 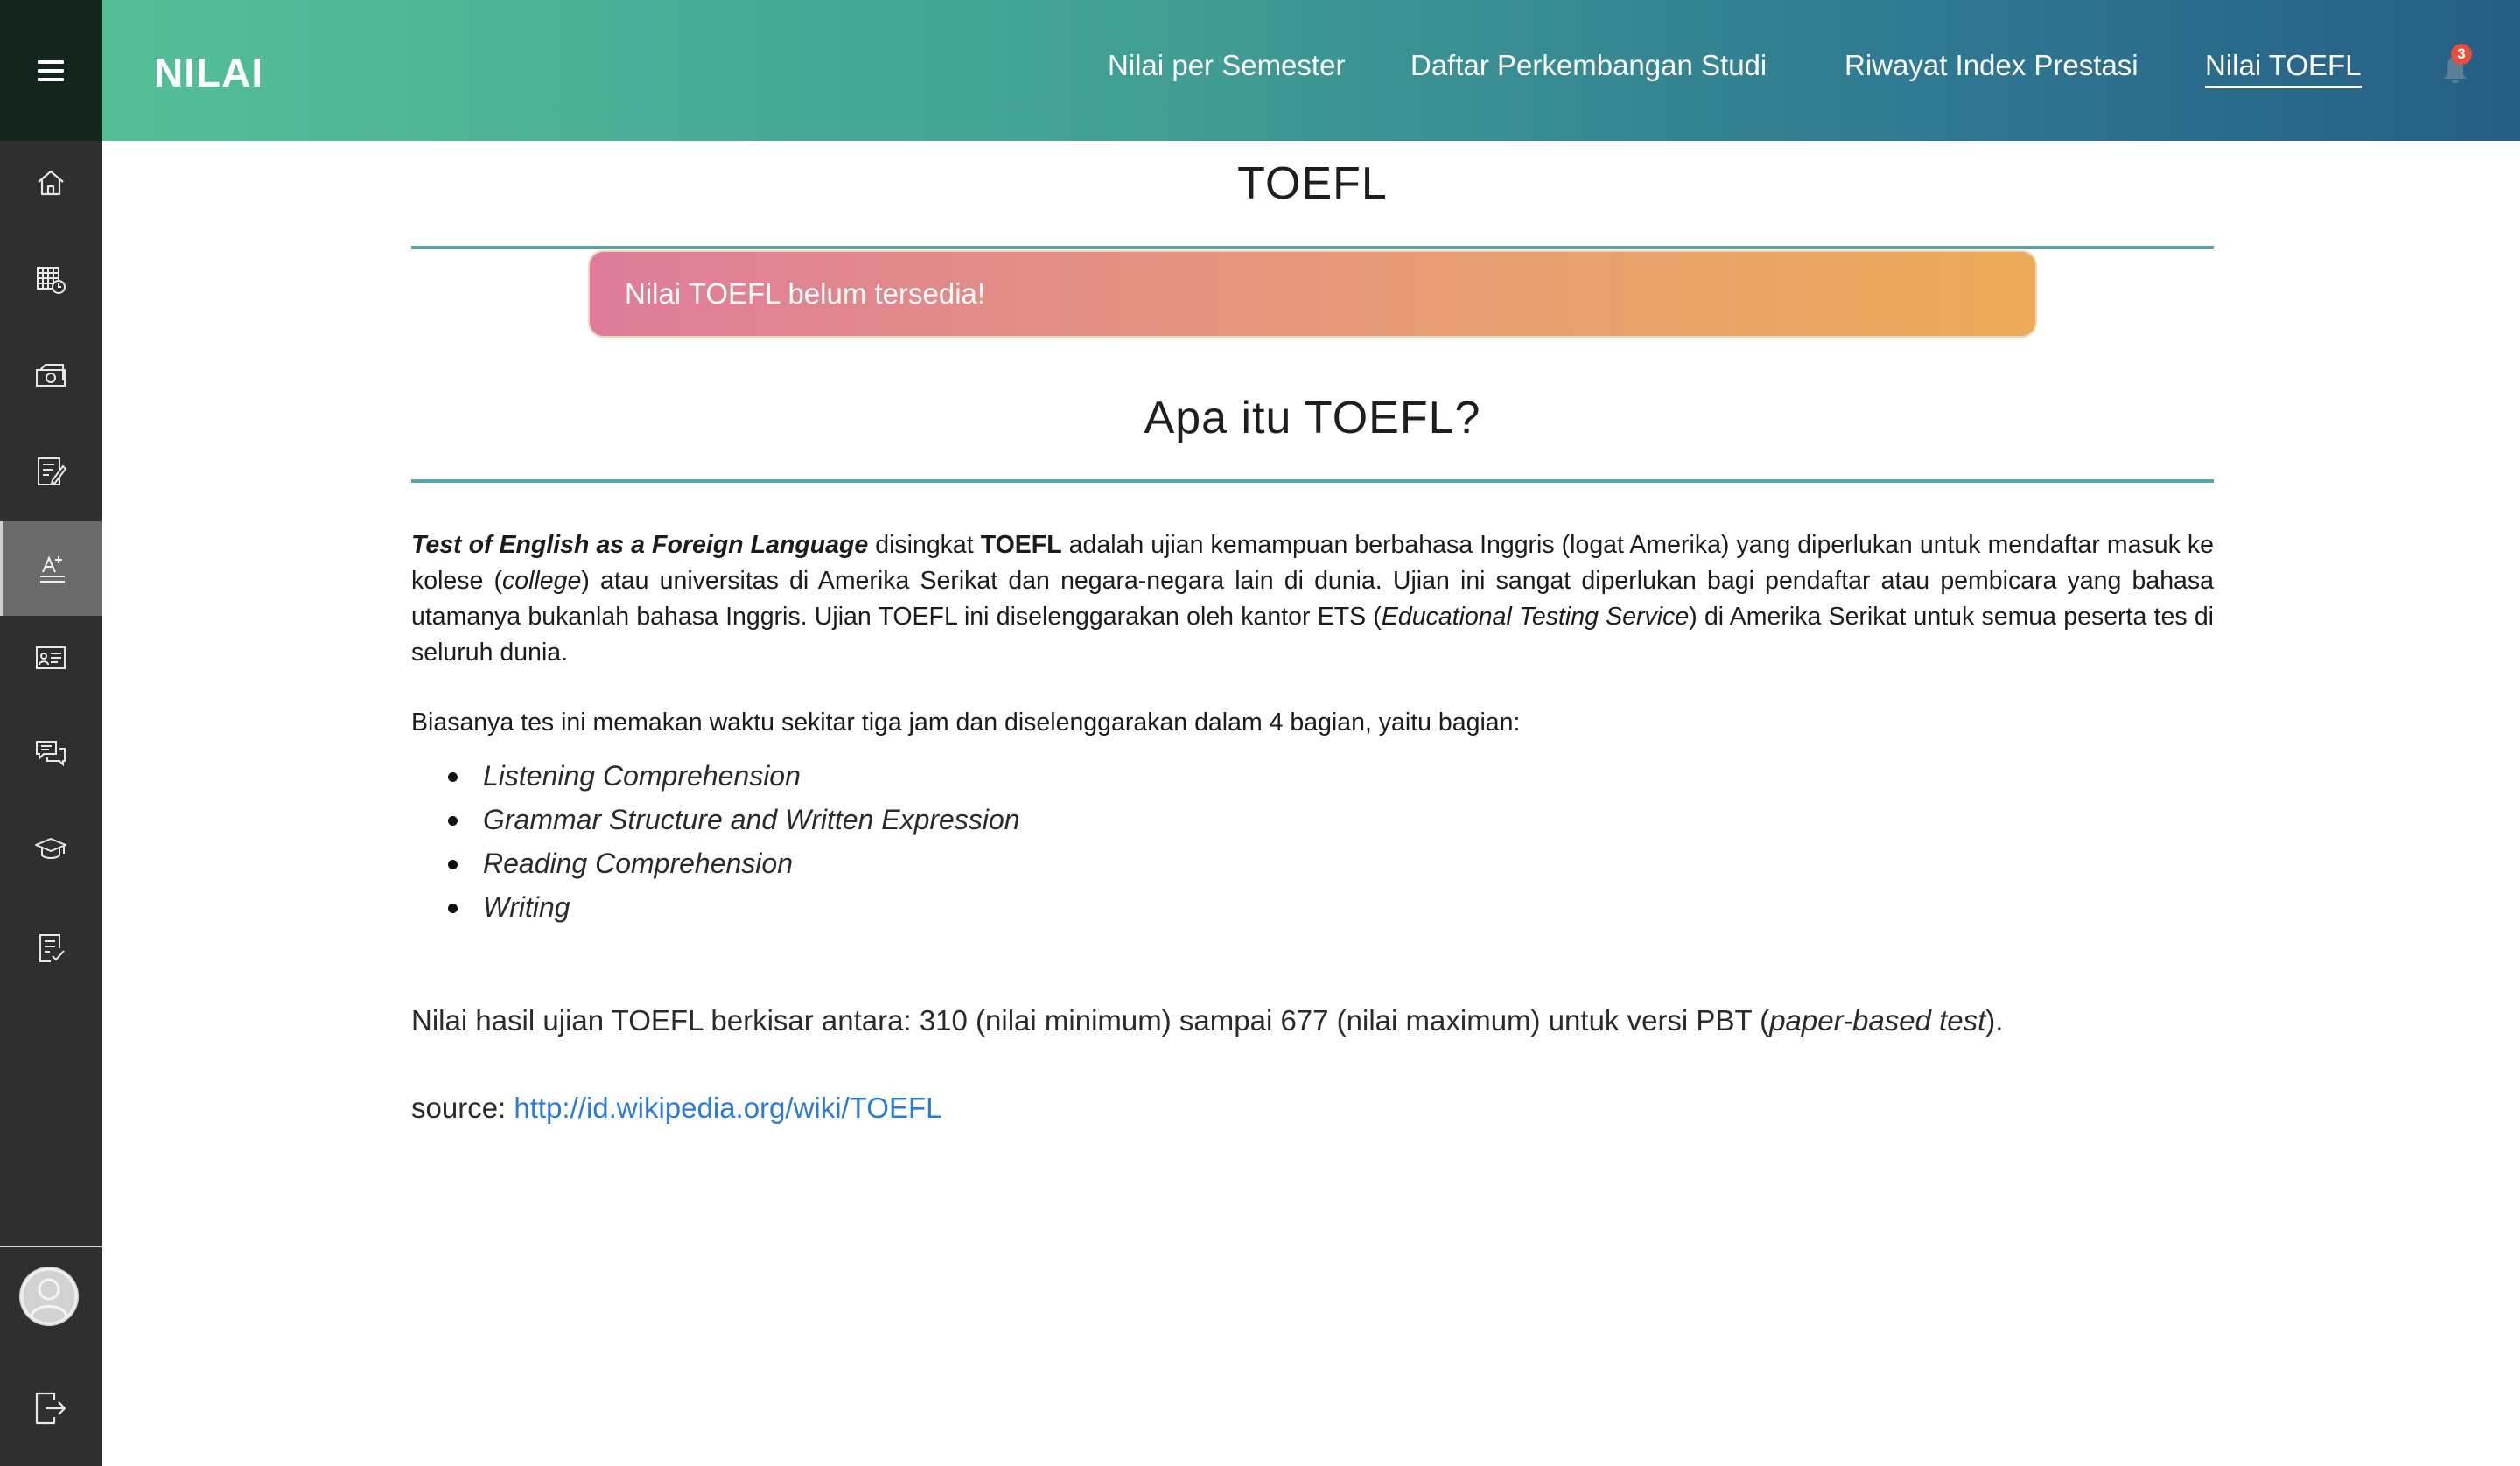 What do you see at coordinates (52, 373) in the screenshot?
I see `money-icon` at bounding box center [52, 373].